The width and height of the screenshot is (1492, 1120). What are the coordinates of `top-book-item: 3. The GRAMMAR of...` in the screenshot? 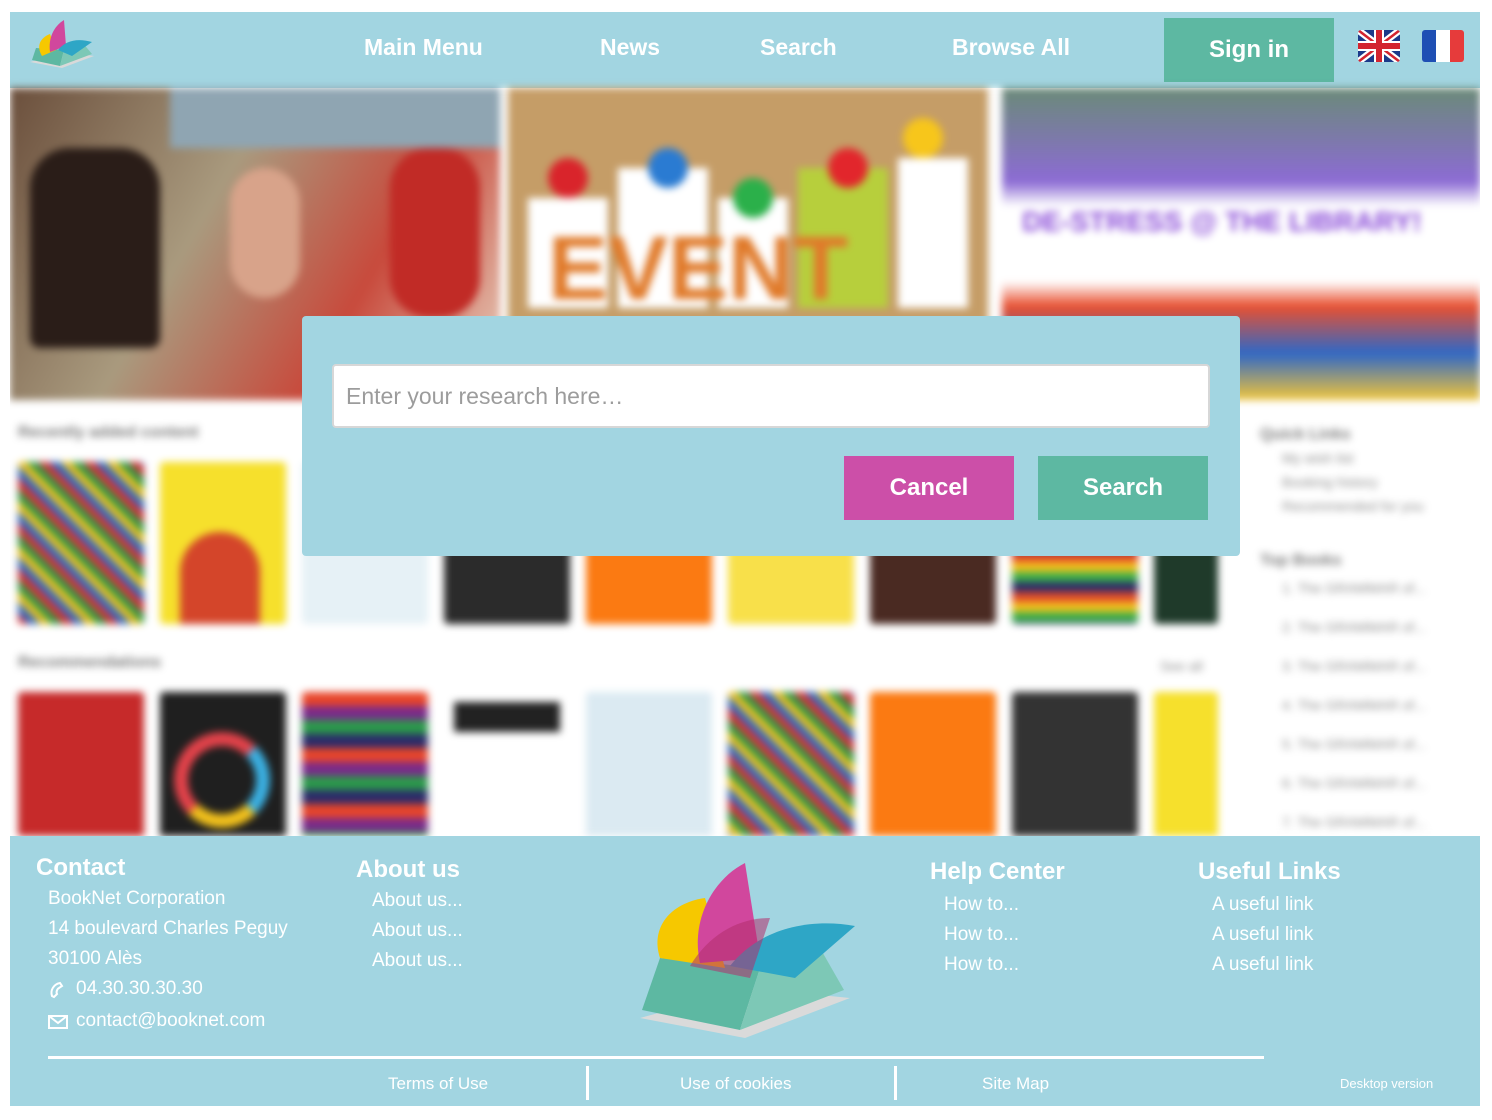 It's located at (1354, 666).